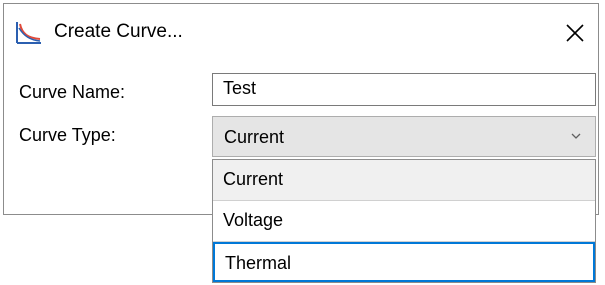 The image size is (605, 285). What do you see at coordinates (67, 135) in the screenshot?
I see `curve-type-label: Curve Type:` at bounding box center [67, 135].